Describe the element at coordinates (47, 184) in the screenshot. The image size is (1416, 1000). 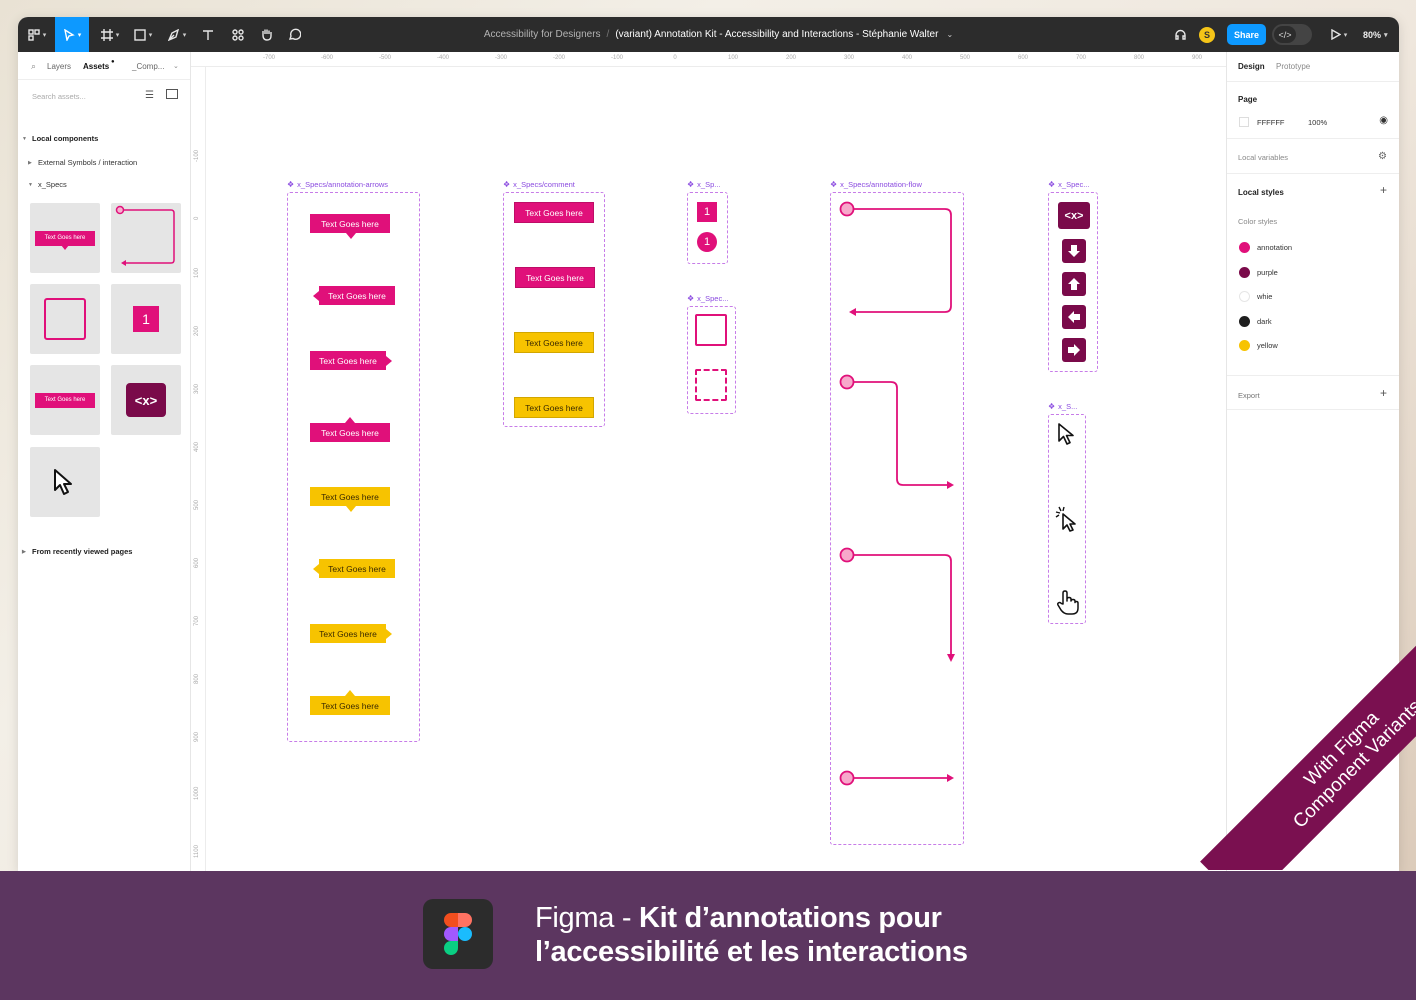
I see `x-specs-group: ▼ x_Specs` at that location.